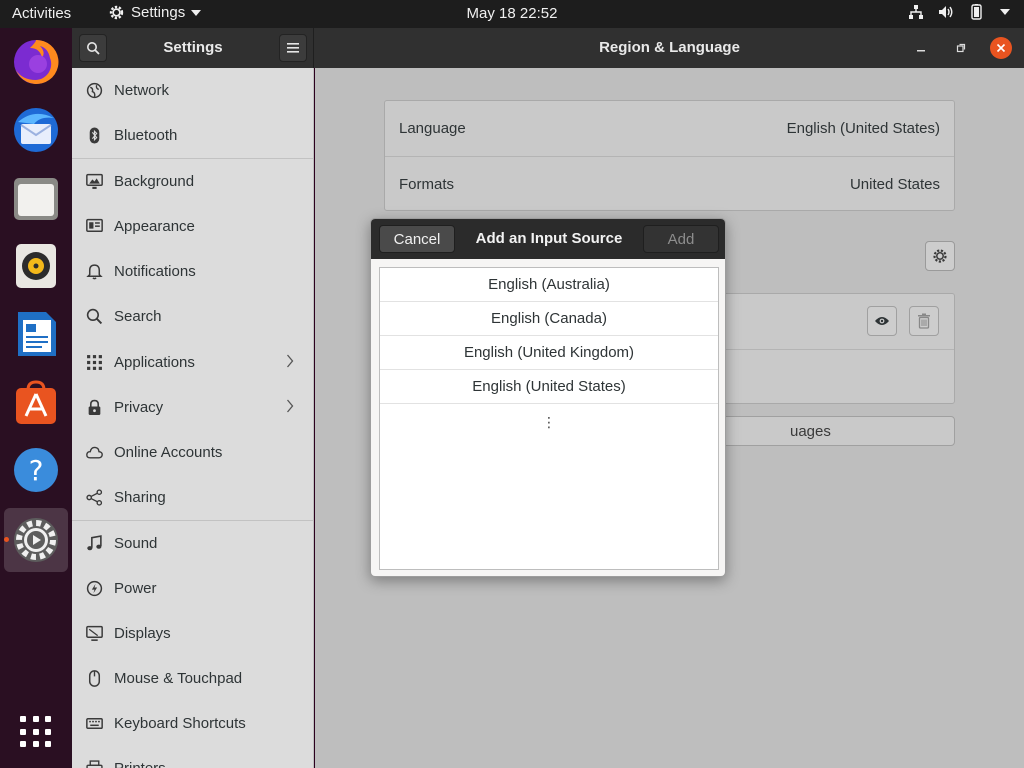 The height and width of the screenshot is (768, 1024). Describe the element at coordinates (94, 723) in the screenshot. I see `keyboard-icon` at that location.